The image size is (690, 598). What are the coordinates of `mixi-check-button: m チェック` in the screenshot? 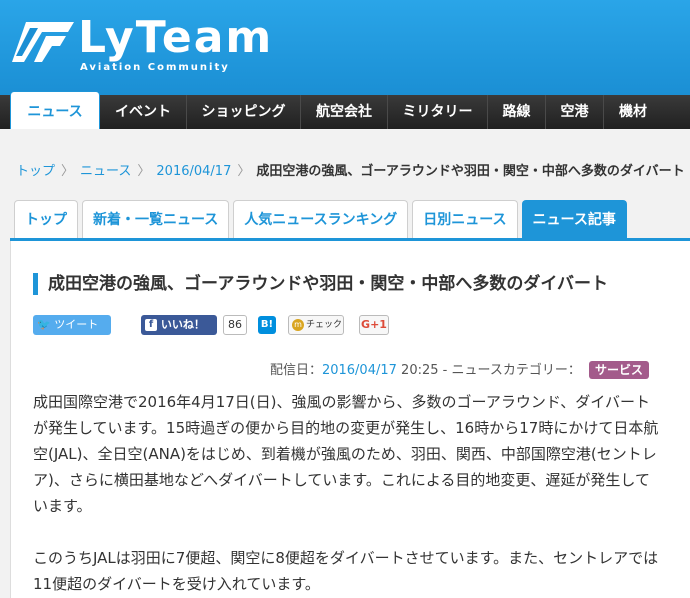 It's located at (316, 325).